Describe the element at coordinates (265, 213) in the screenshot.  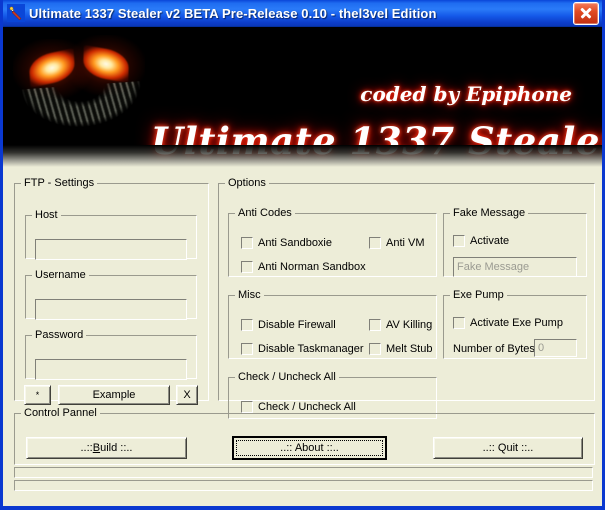
I see `anti-codes-legend: Anti Codes` at that location.